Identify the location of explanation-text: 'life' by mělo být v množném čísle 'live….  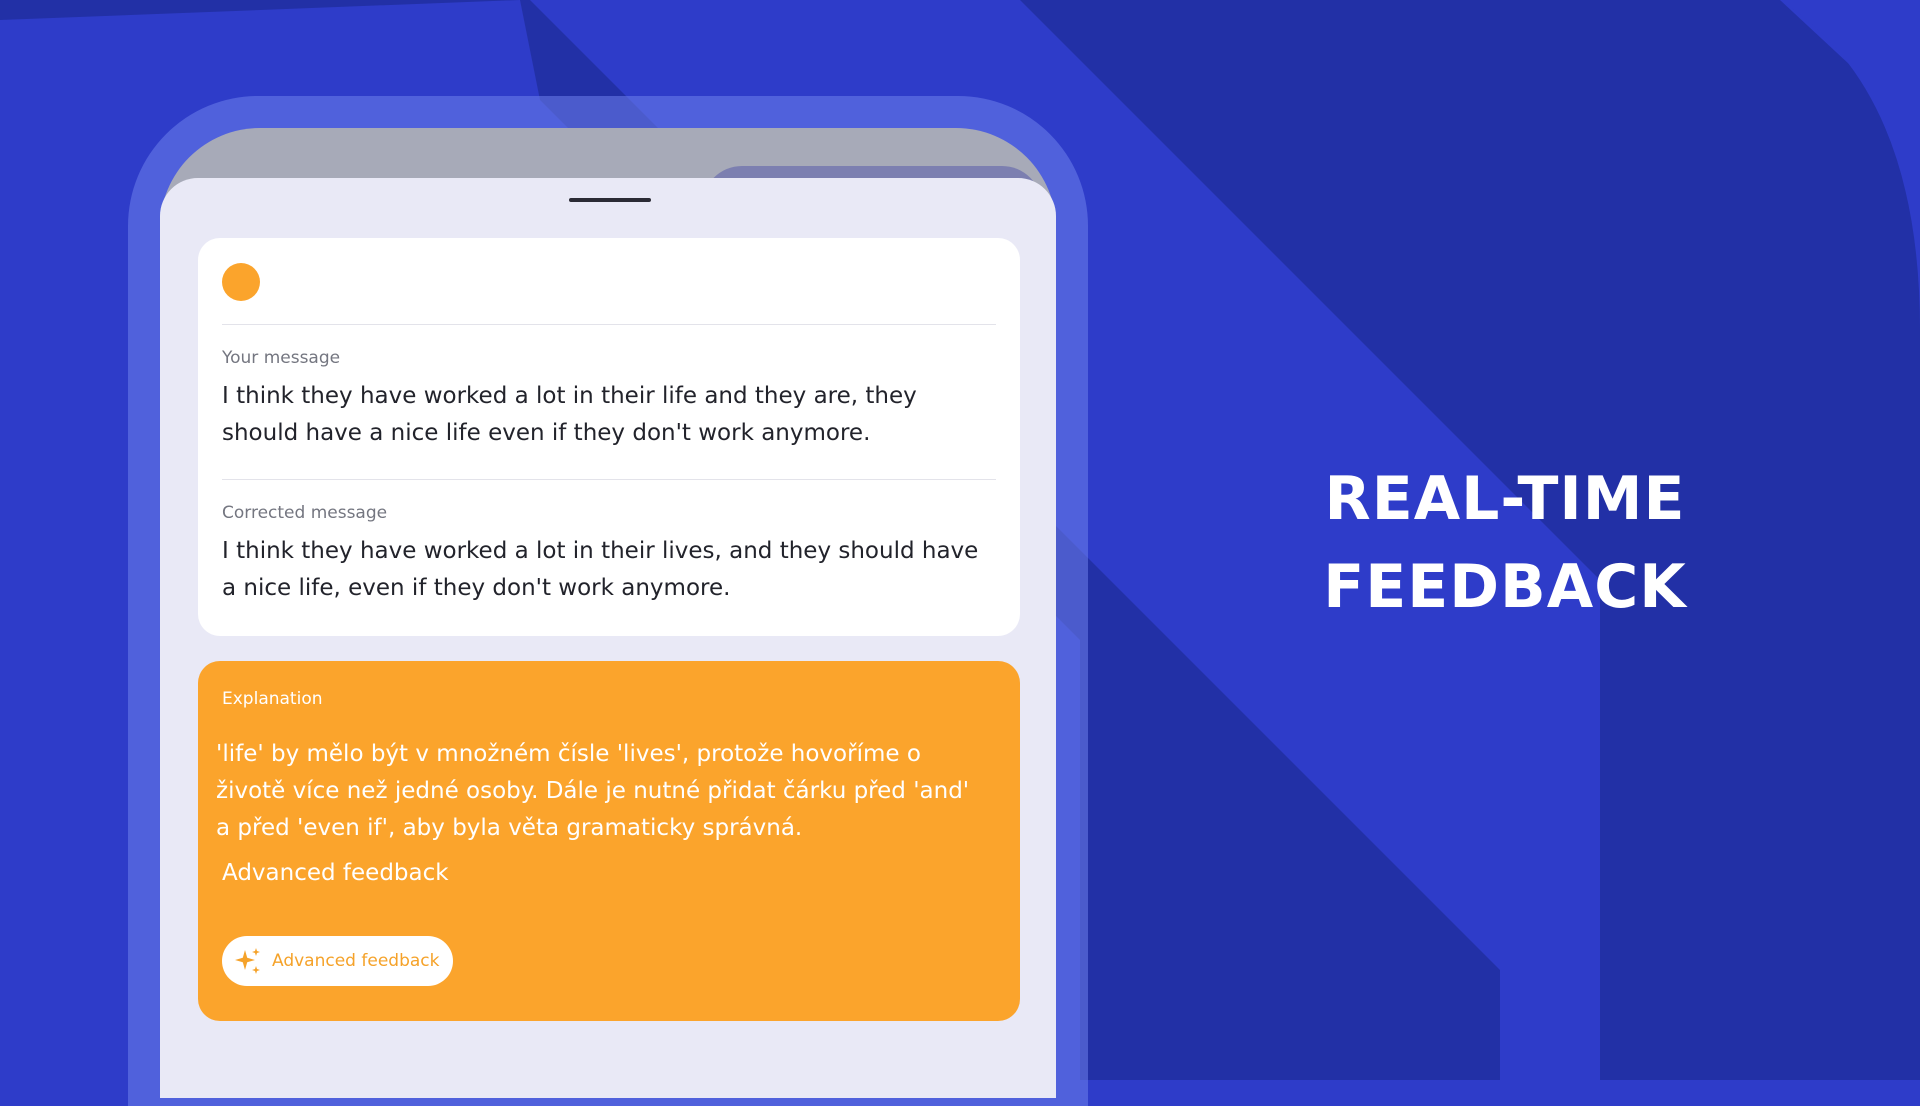
(593, 791).